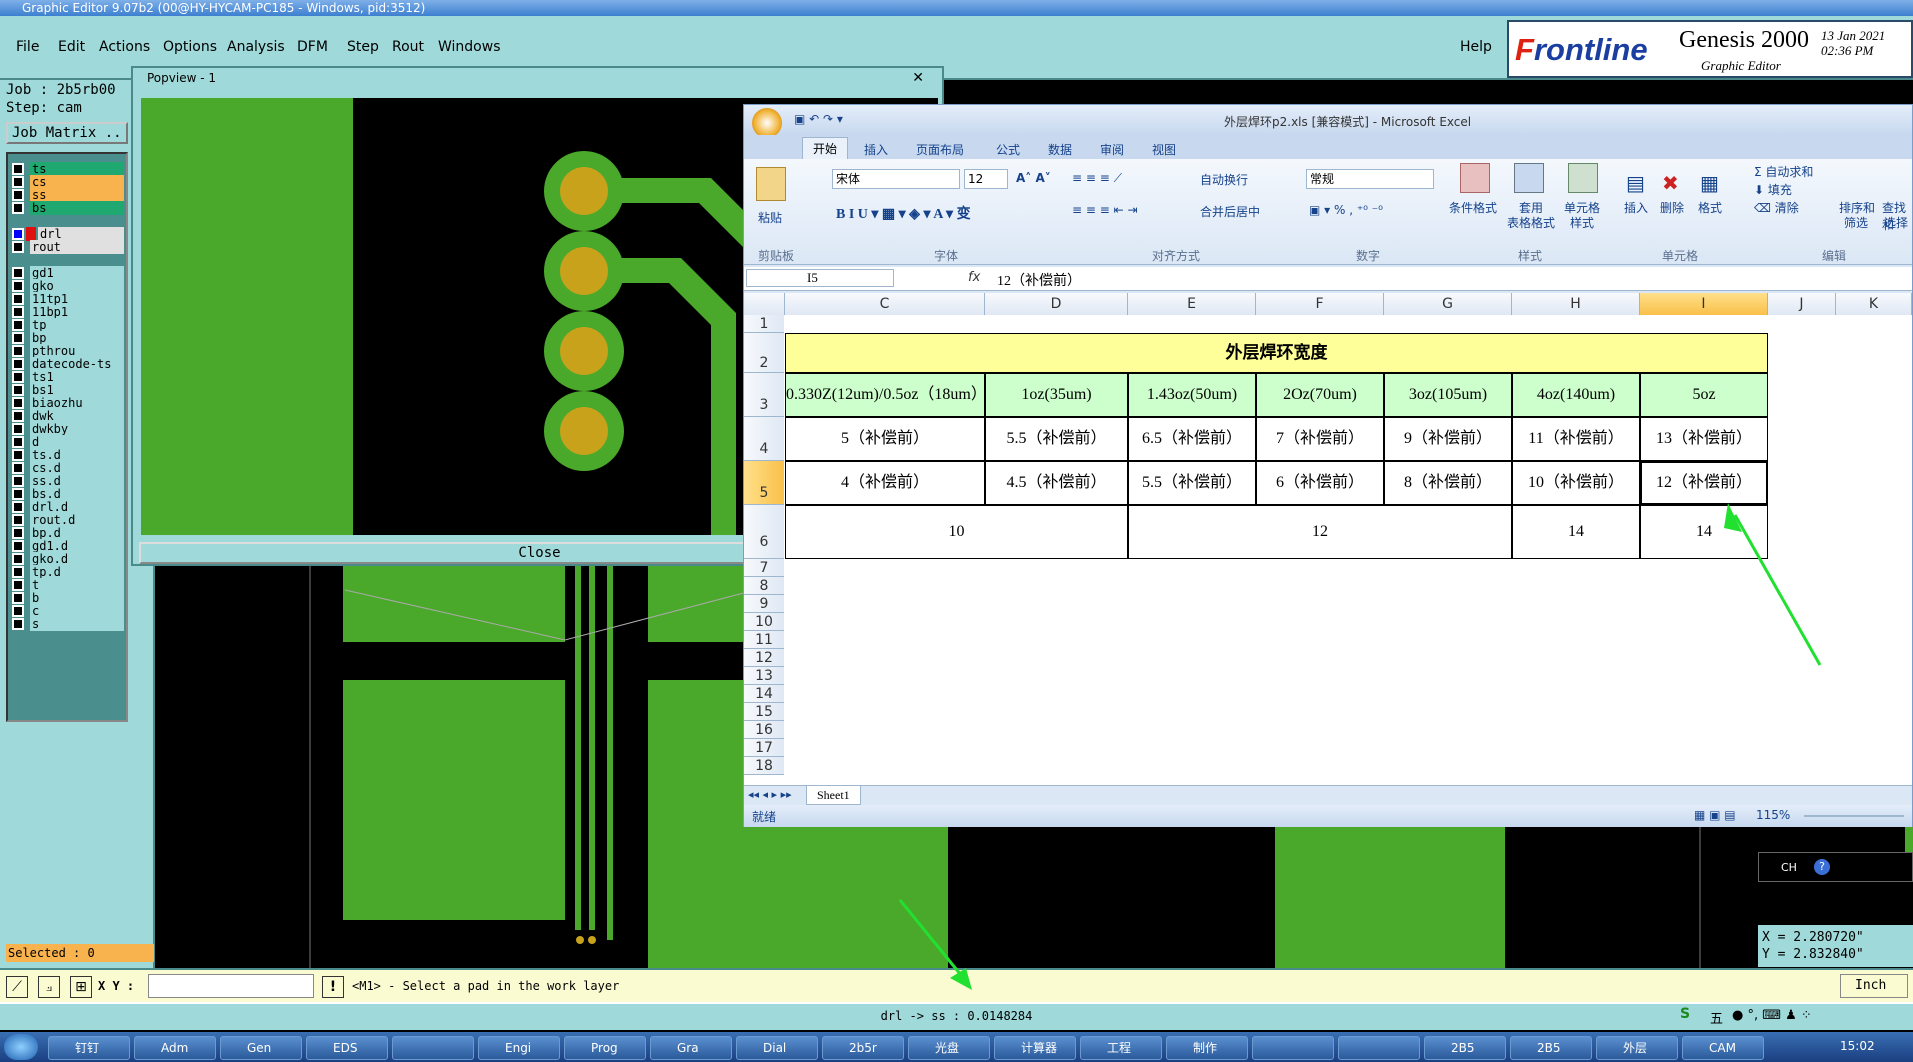  I want to click on taskbar-item: CAM, so click(1723, 1048).